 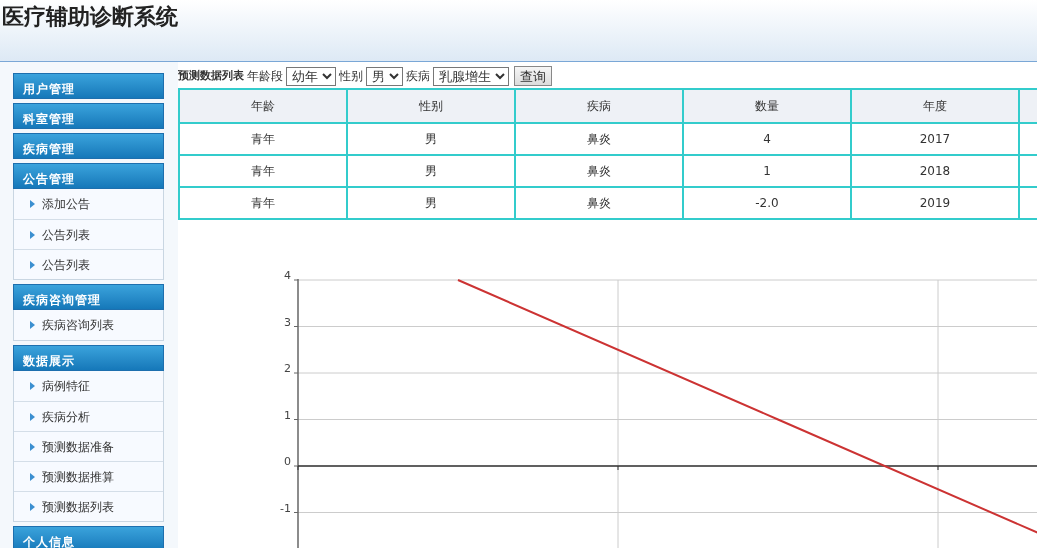 I want to click on filter-dropdown: 男, so click(x=384, y=76).